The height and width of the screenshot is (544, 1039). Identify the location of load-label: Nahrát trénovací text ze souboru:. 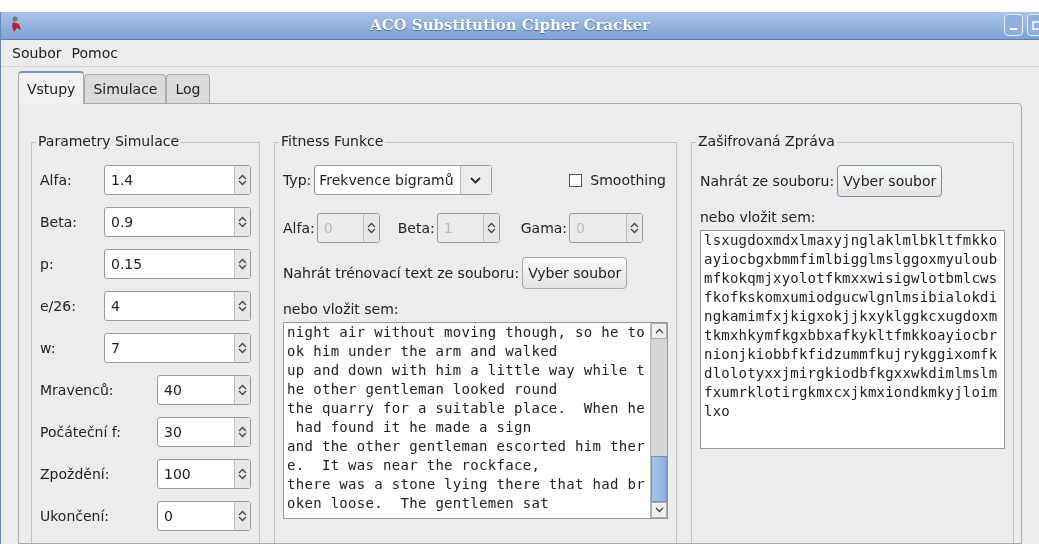
(401, 273).